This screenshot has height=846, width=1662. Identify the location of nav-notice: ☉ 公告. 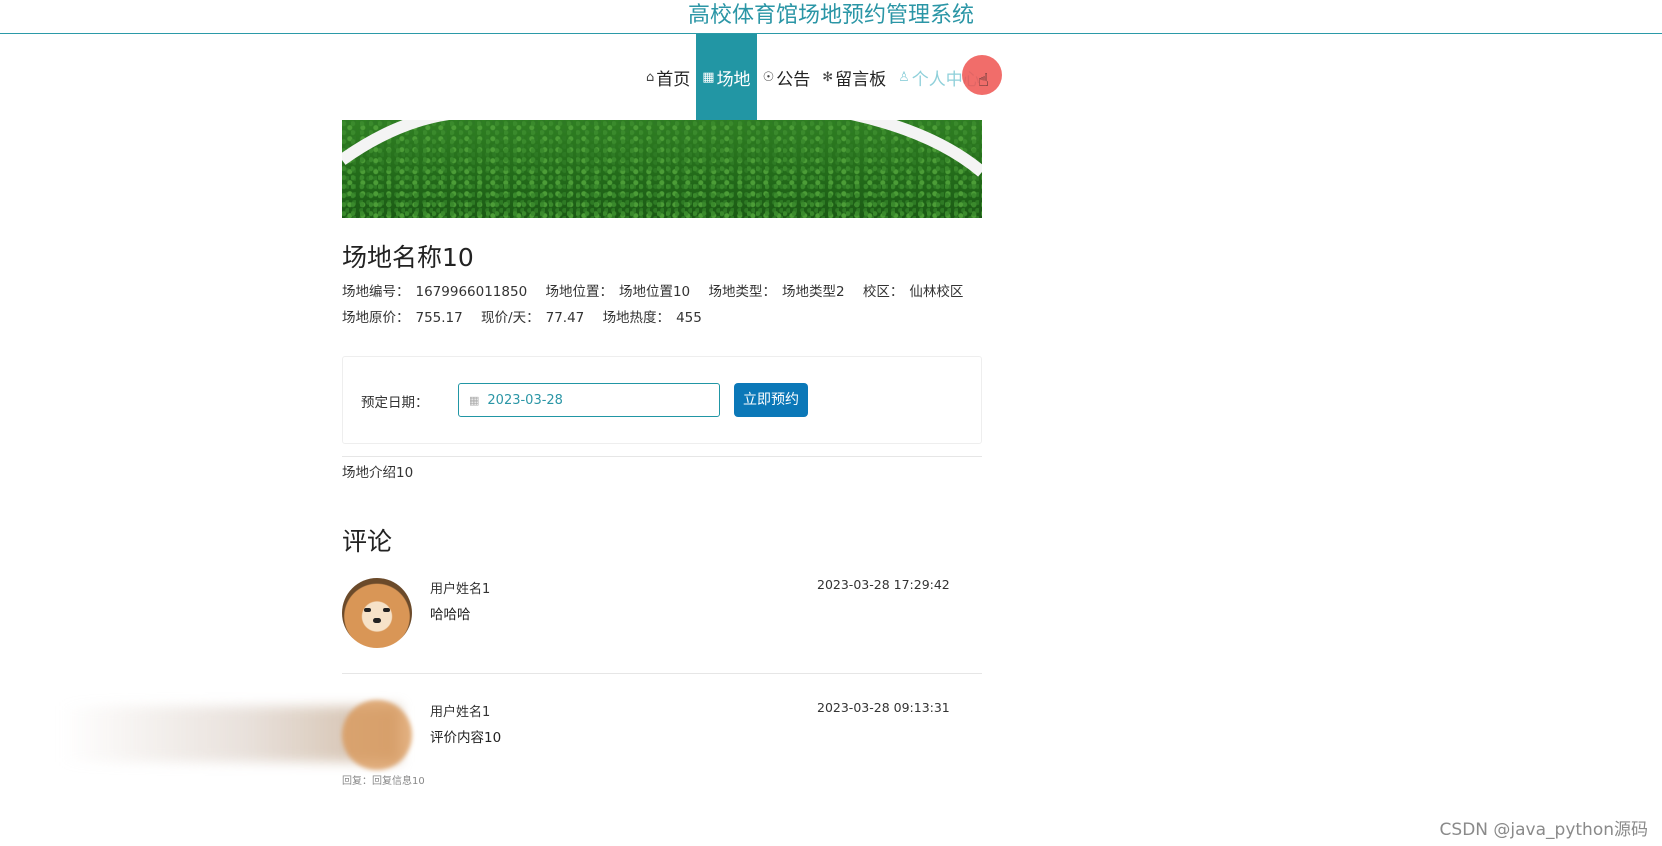
(787, 77).